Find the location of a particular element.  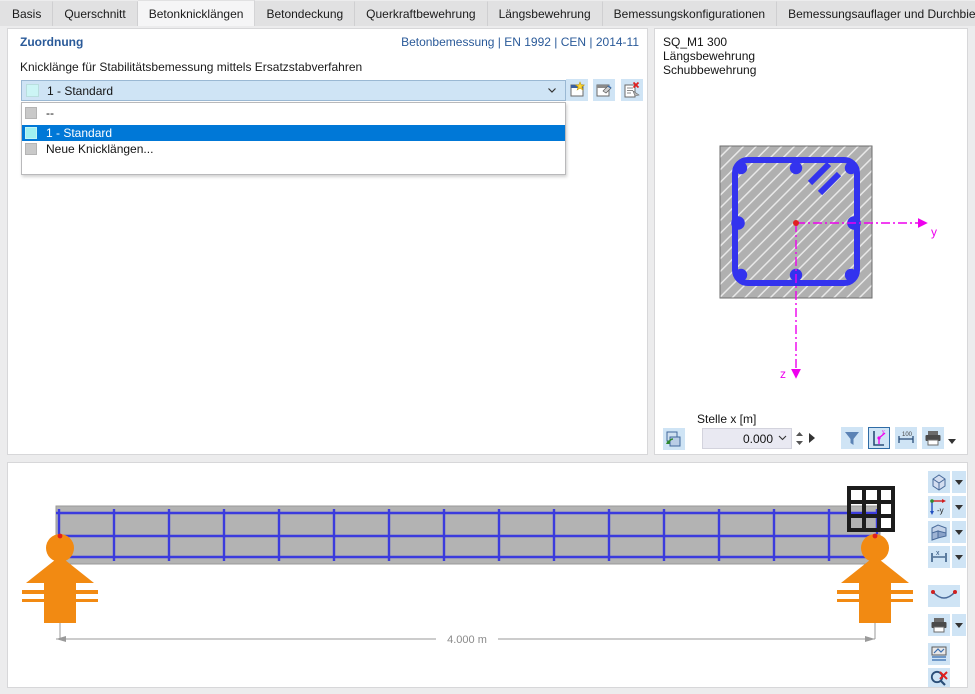

view-direction-caret is located at coordinates (959, 507).